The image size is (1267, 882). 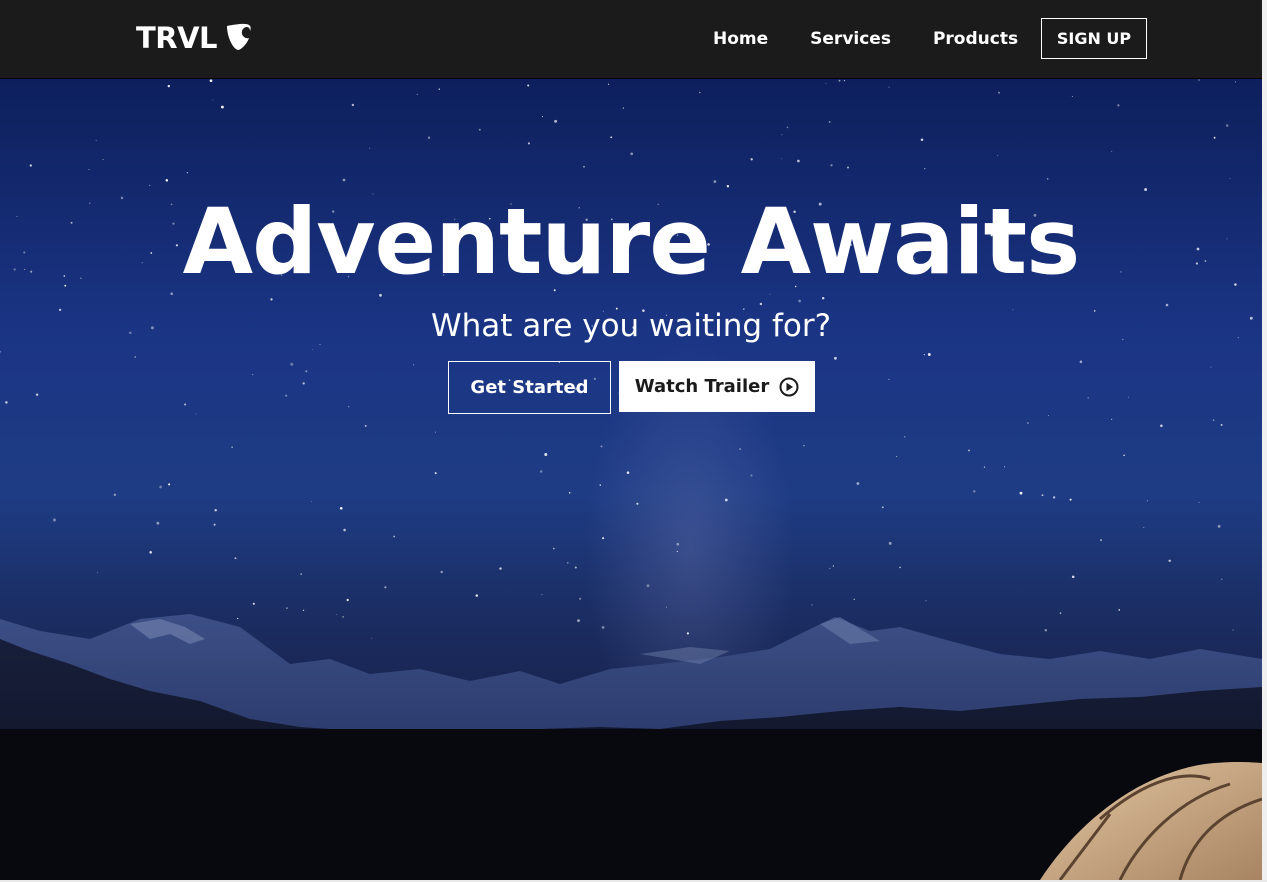 I want to click on watch-trailer-label: Watch Trailer, so click(x=702, y=386).